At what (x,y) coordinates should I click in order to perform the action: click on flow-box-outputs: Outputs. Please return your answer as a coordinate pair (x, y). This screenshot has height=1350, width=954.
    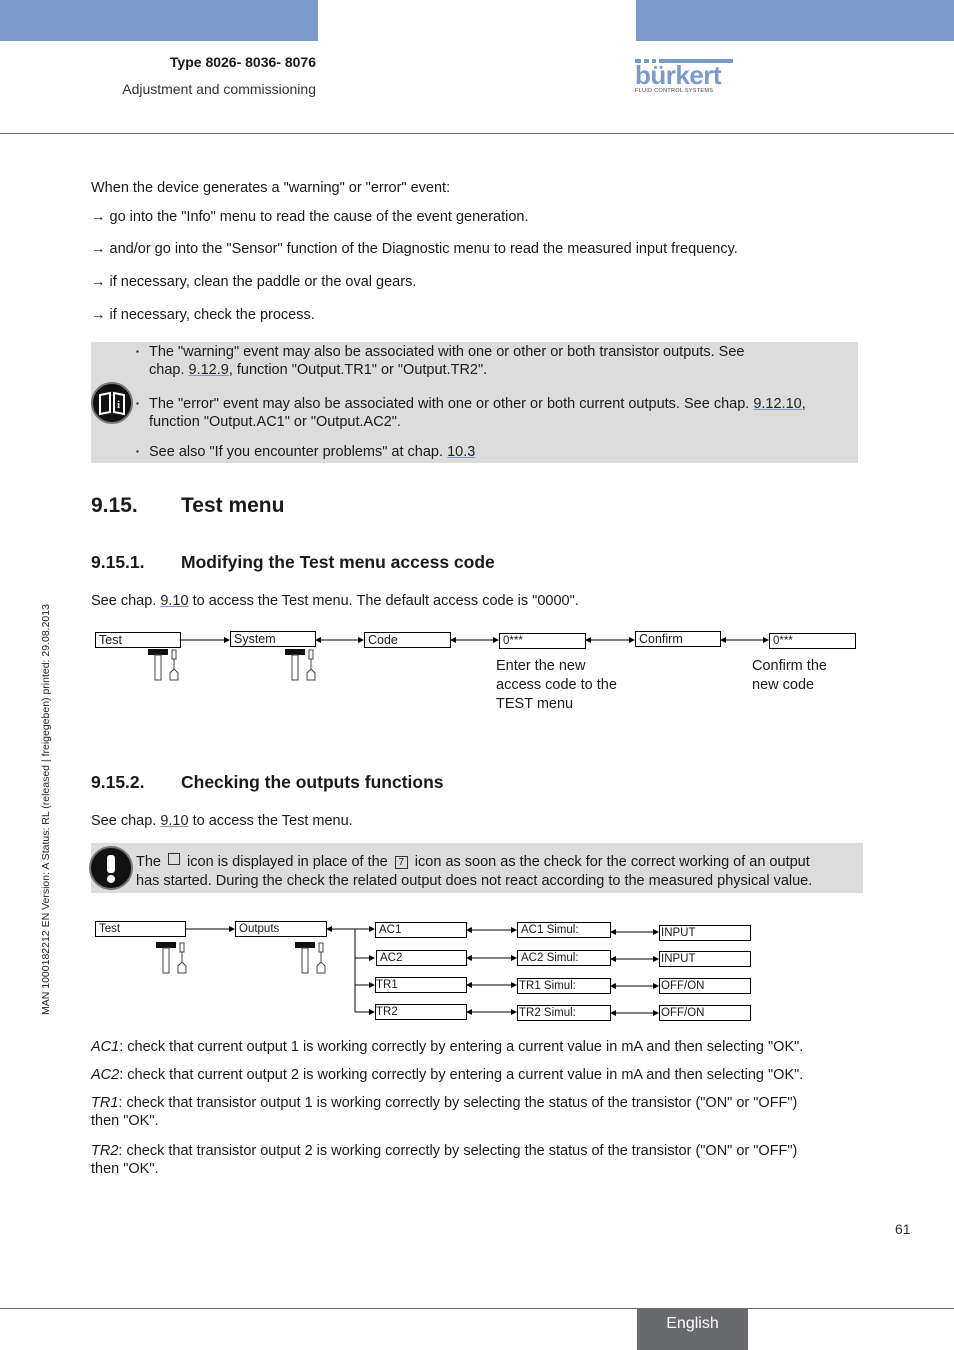
    Looking at the image, I should click on (281, 929).